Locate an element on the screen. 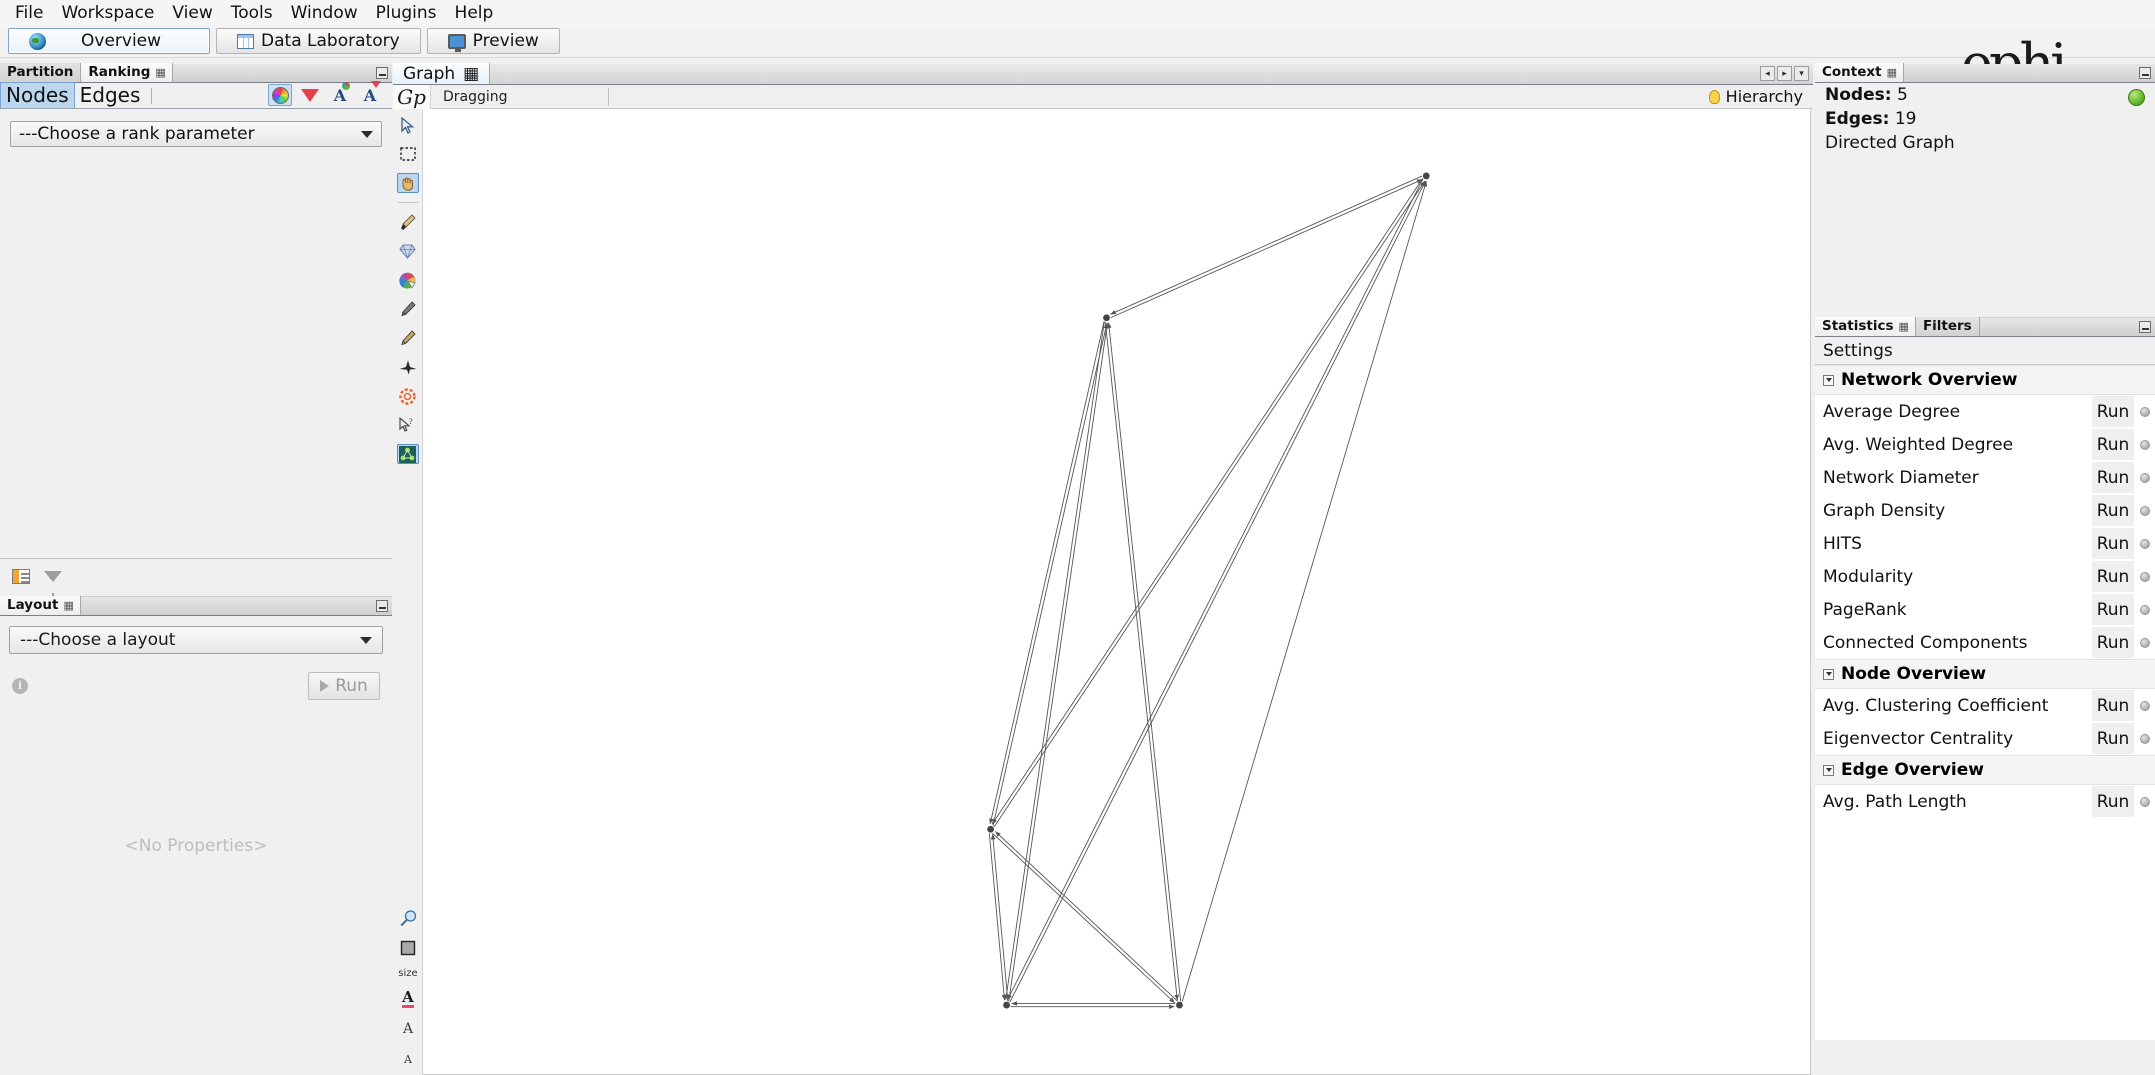 Image resolution: width=2155 pixels, height=1075 pixels. statistics-group-header: Node Overview is located at coordinates (1985, 674).